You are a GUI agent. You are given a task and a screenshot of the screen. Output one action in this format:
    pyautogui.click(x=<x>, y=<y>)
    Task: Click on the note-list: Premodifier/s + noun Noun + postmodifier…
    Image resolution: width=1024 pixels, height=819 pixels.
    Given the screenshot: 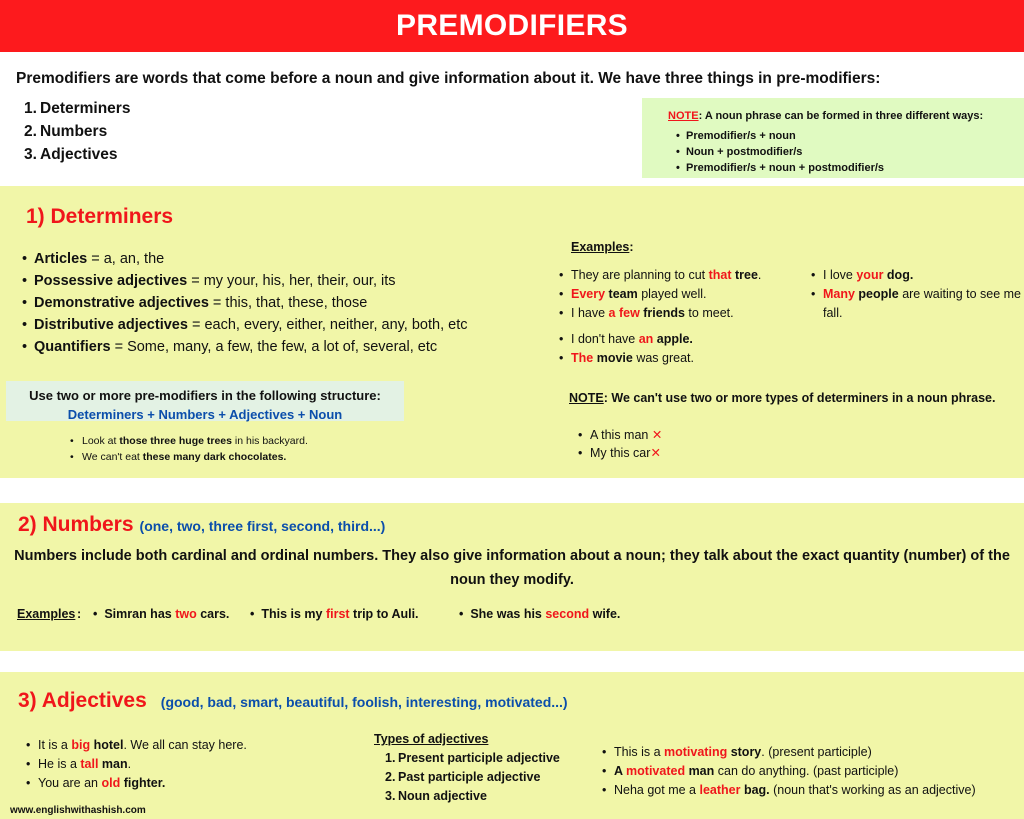 What is the action you would take?
    pyautogui.click(x=785, y=152)
    